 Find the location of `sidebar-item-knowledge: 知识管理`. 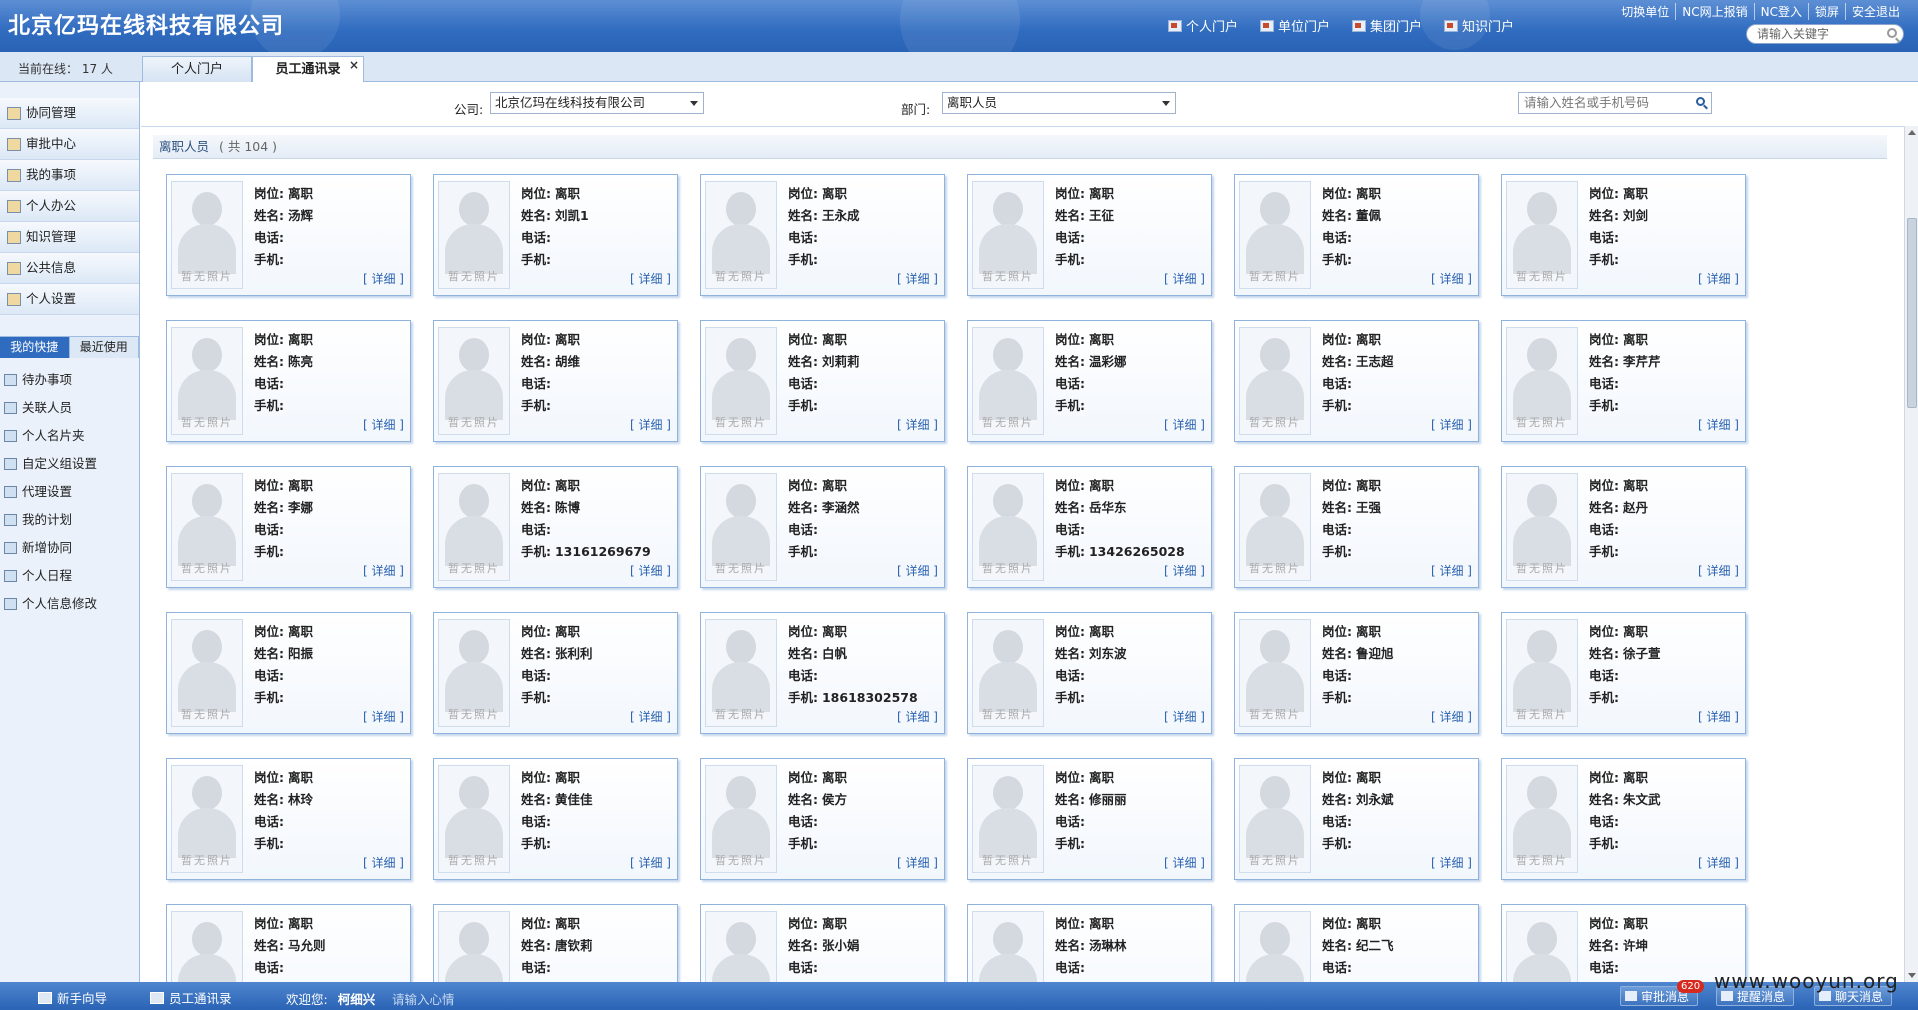

sidebar-item-knowledge: 知识管理 is located at coordinates (69, 237).